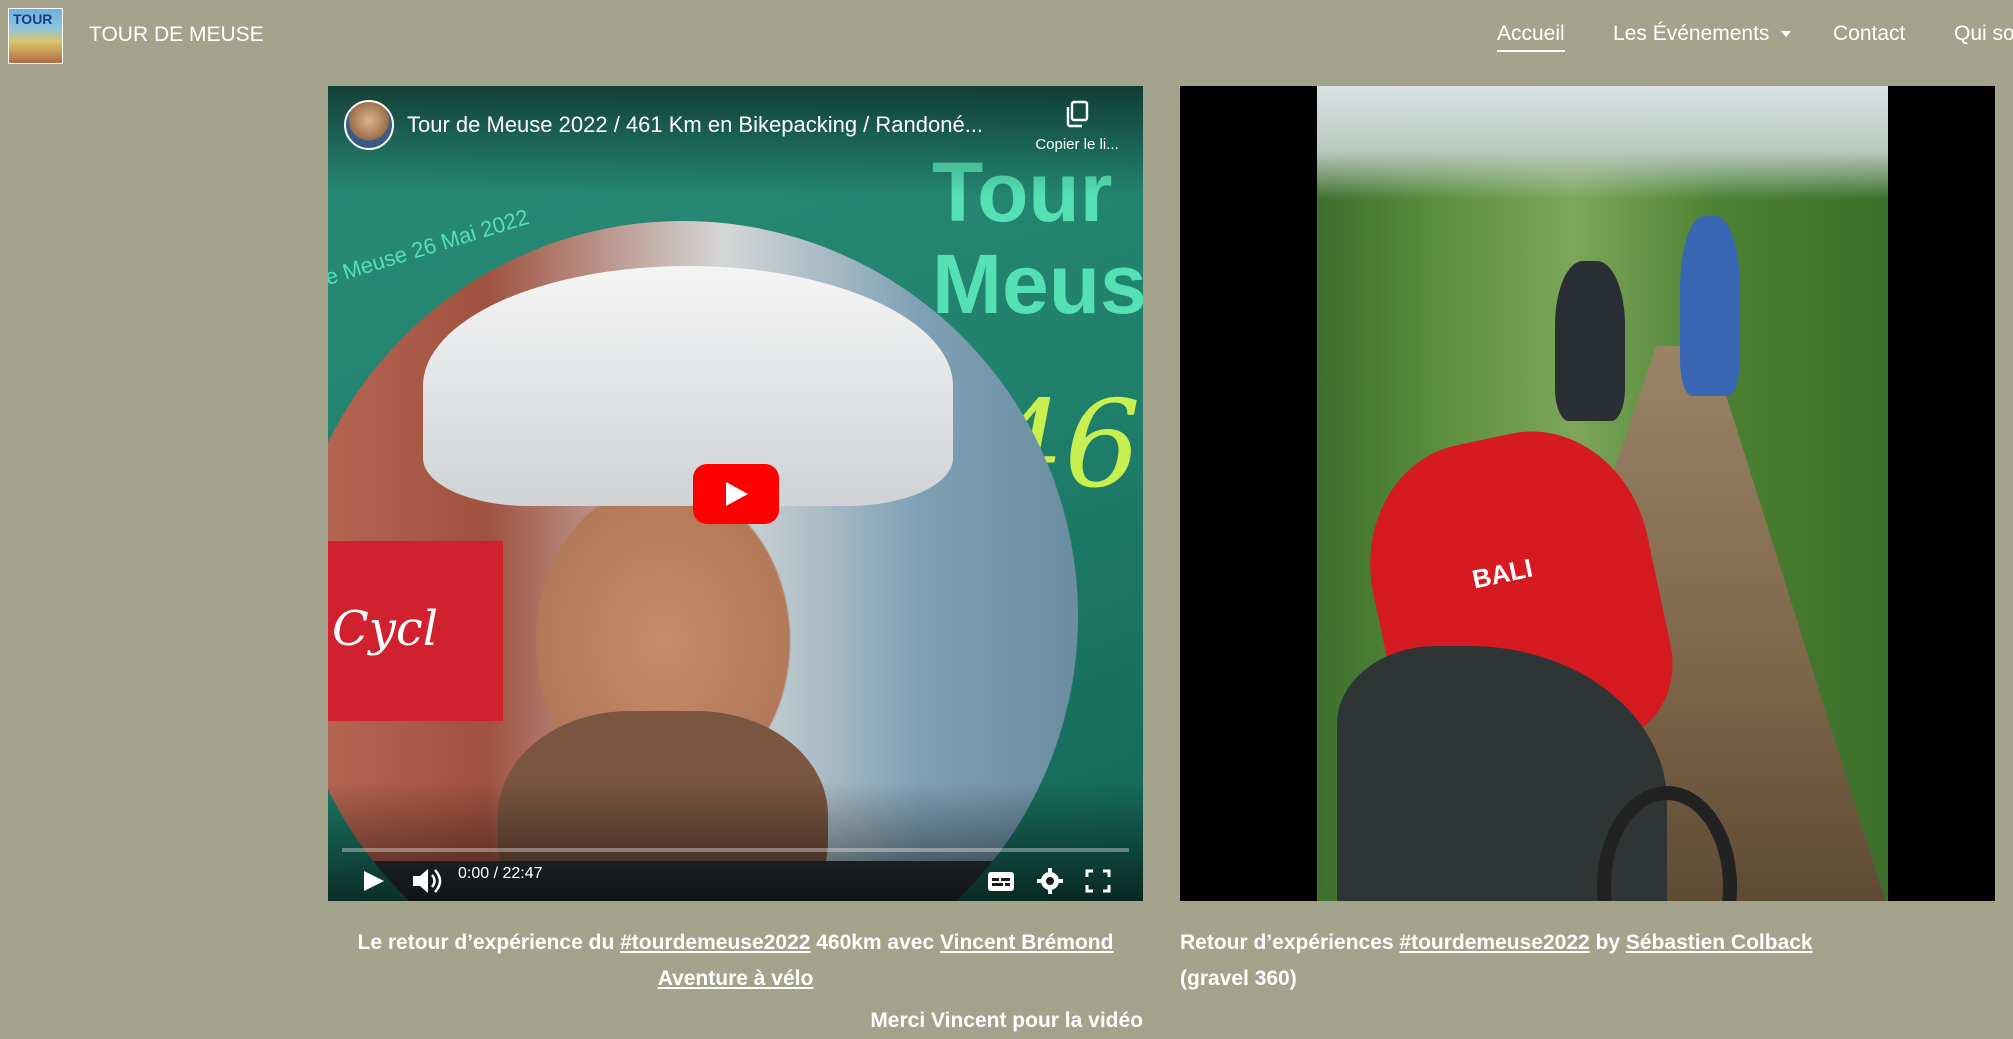 This screenshot has width=2013, height=1039. Describe the element at coordinates (489, 942) in the screenshot. I see `caption-text: Le retour d’expérience du` at that location.